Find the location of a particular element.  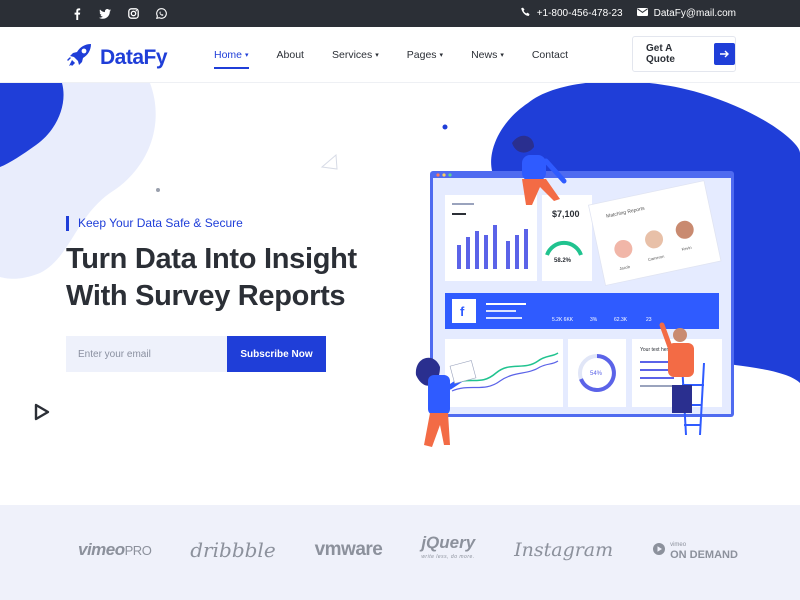

phone-number: +1-800-456-478-23 is located at coordinates (579, 13).